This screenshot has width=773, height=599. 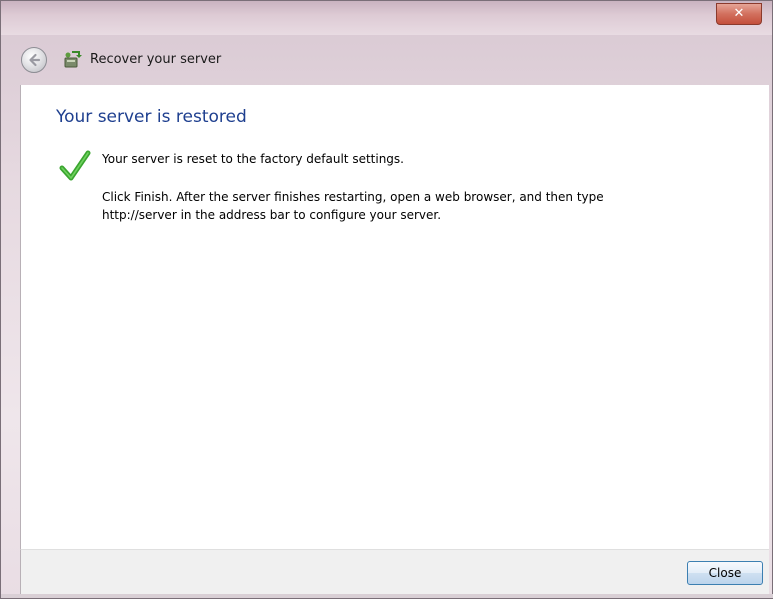 I want to click on window-close-button: ✕, so click(x=739, y=14).